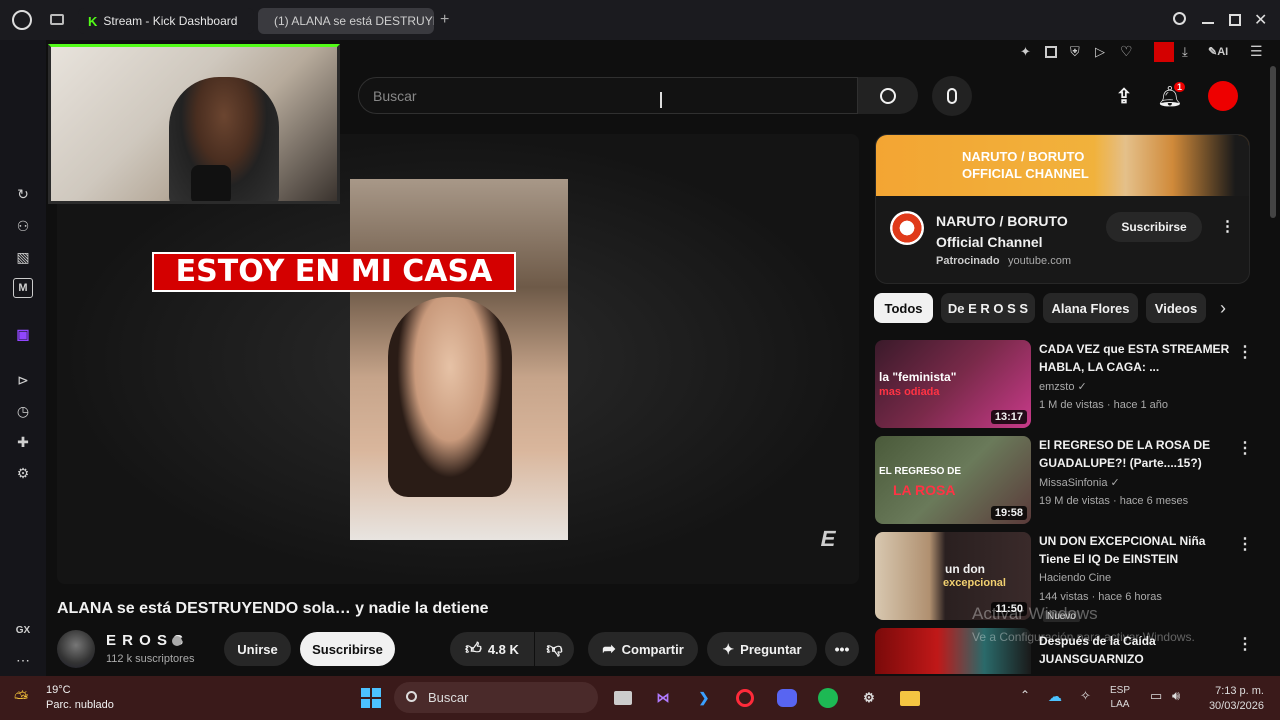 The height and width of the screenshot is (720, 1280). What do you see at coordinates (661, 100) in the screenshot?
I see `text-cursor-icon` at bounding box center [661, 100].